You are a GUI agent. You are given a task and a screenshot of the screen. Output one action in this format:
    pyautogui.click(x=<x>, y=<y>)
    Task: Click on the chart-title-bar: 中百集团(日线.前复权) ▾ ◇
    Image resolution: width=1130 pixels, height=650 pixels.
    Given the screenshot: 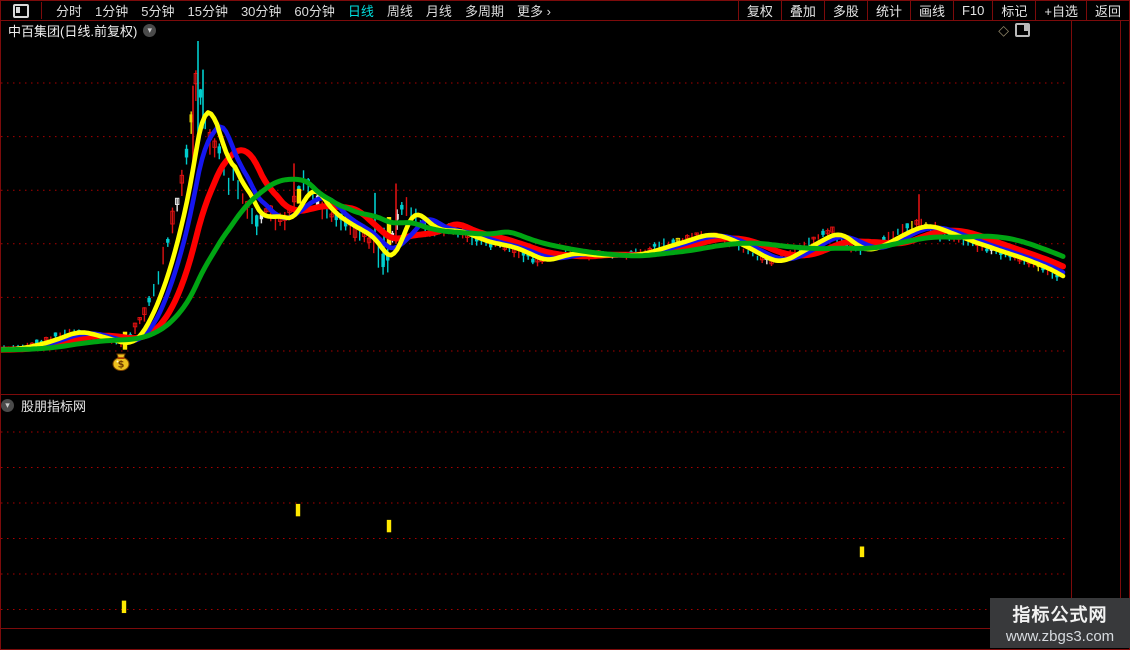 What is the action you would take?
    pyautogui.click(x=535, y=30)
    